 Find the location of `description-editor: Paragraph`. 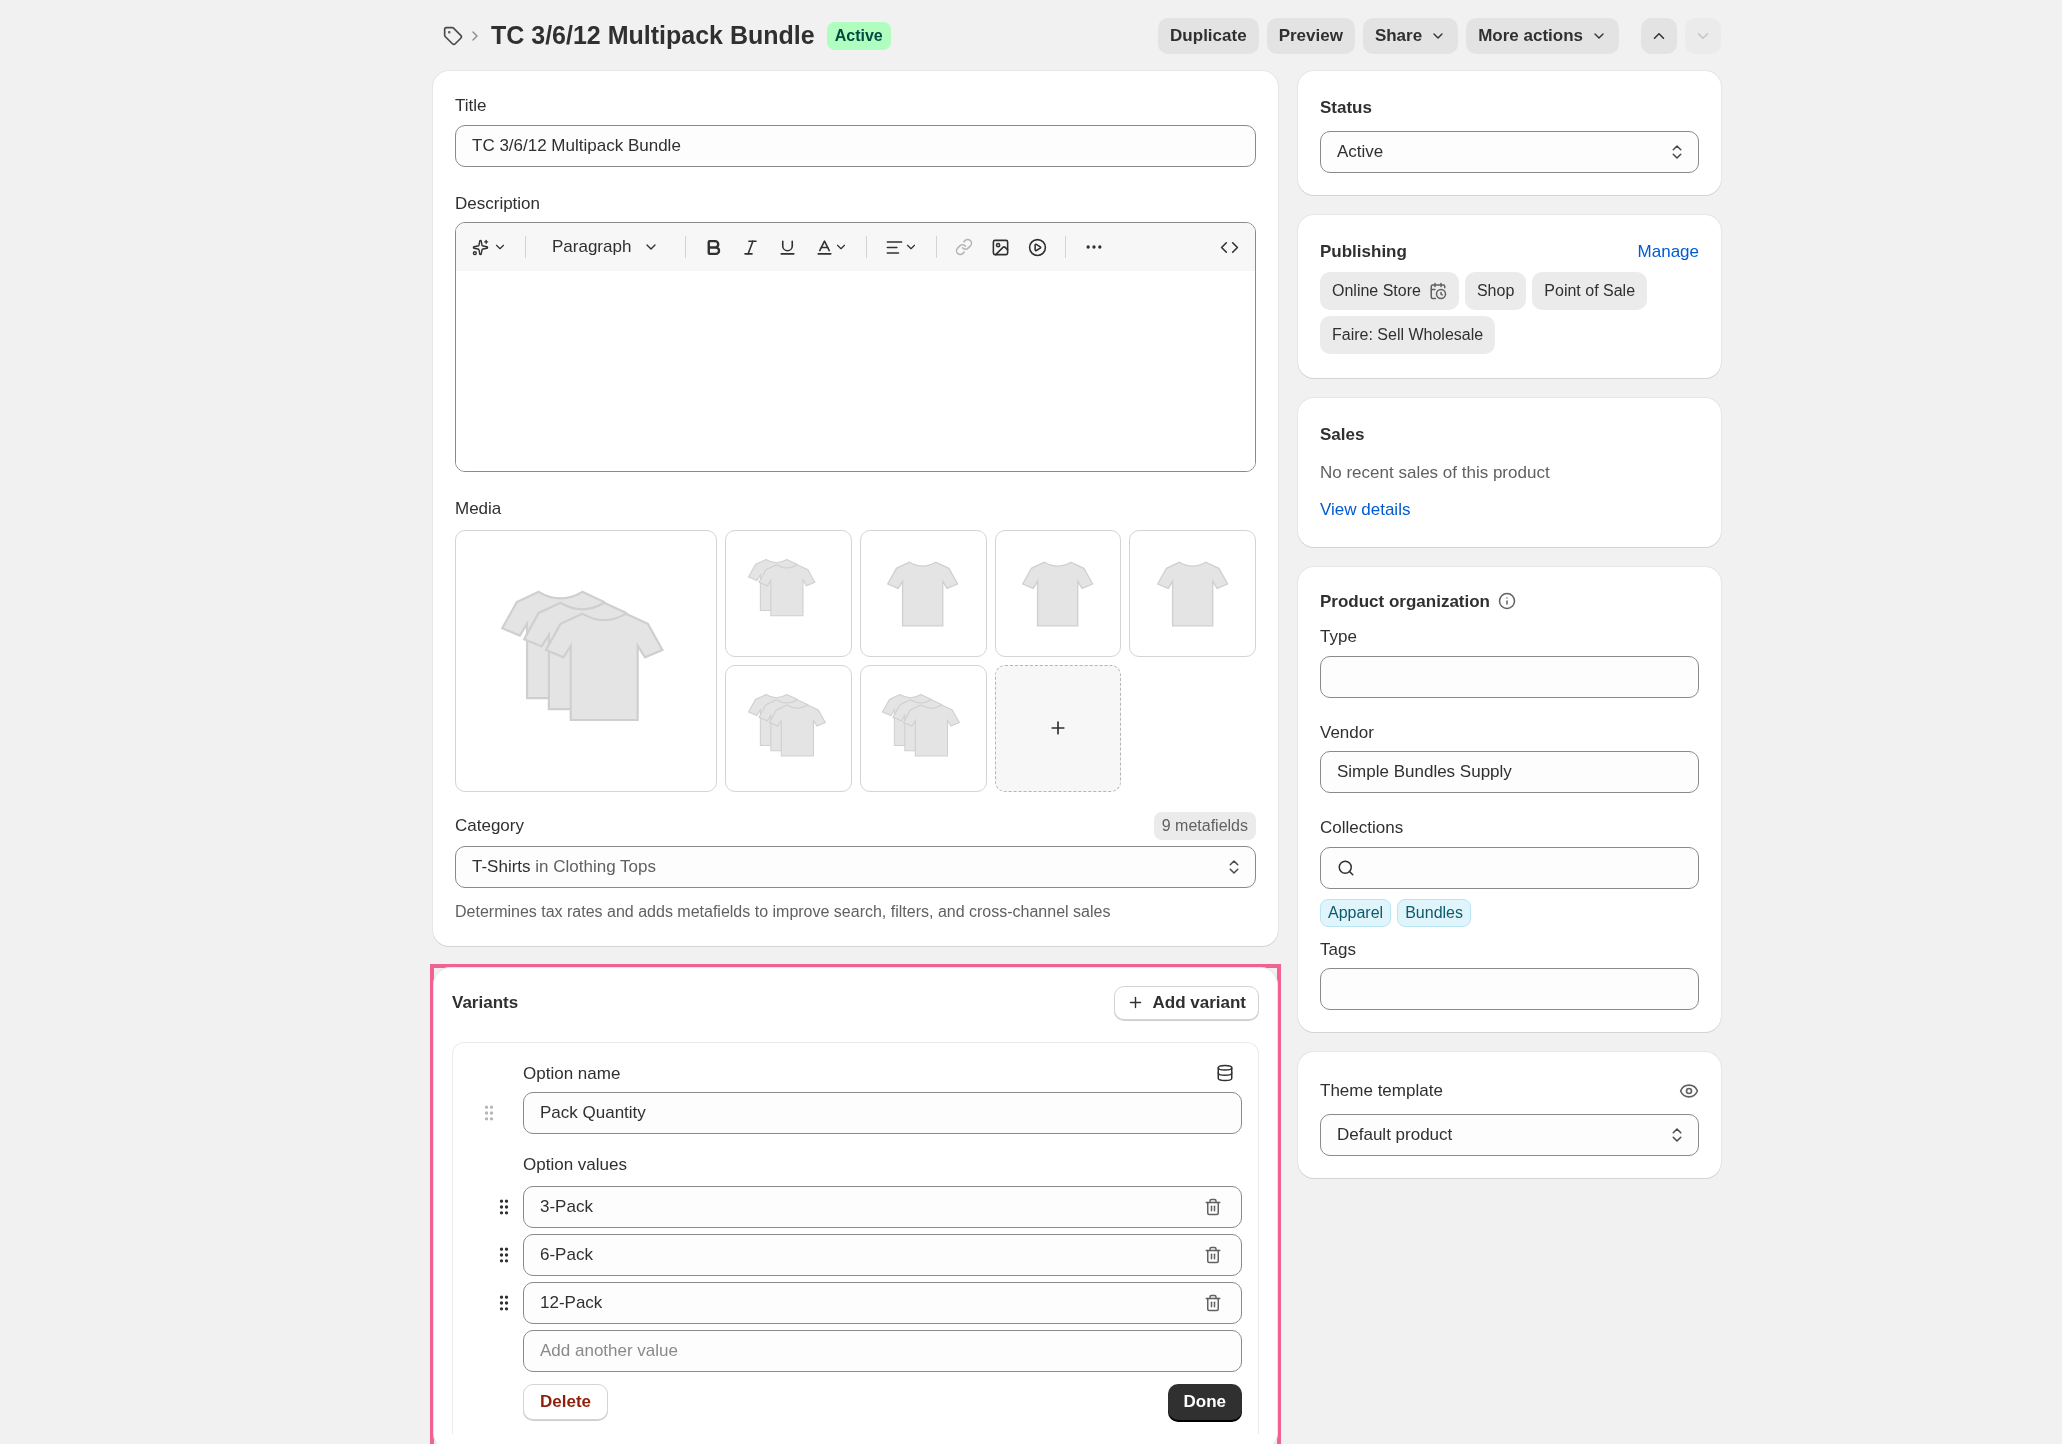

description-editor: Paragraph is located at coordinates (855, 347).